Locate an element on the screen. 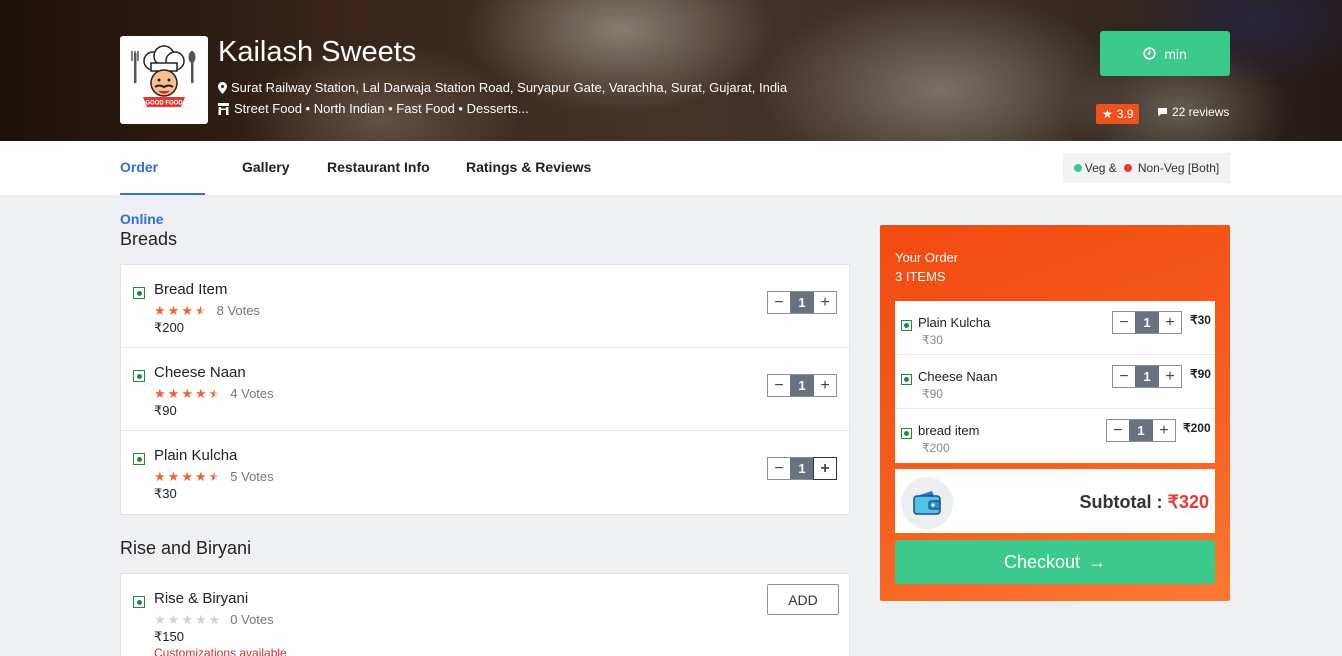 This screenshot has height=656, width=1342. order-item-total: ₹30 is located at coordinates (1200, 320).